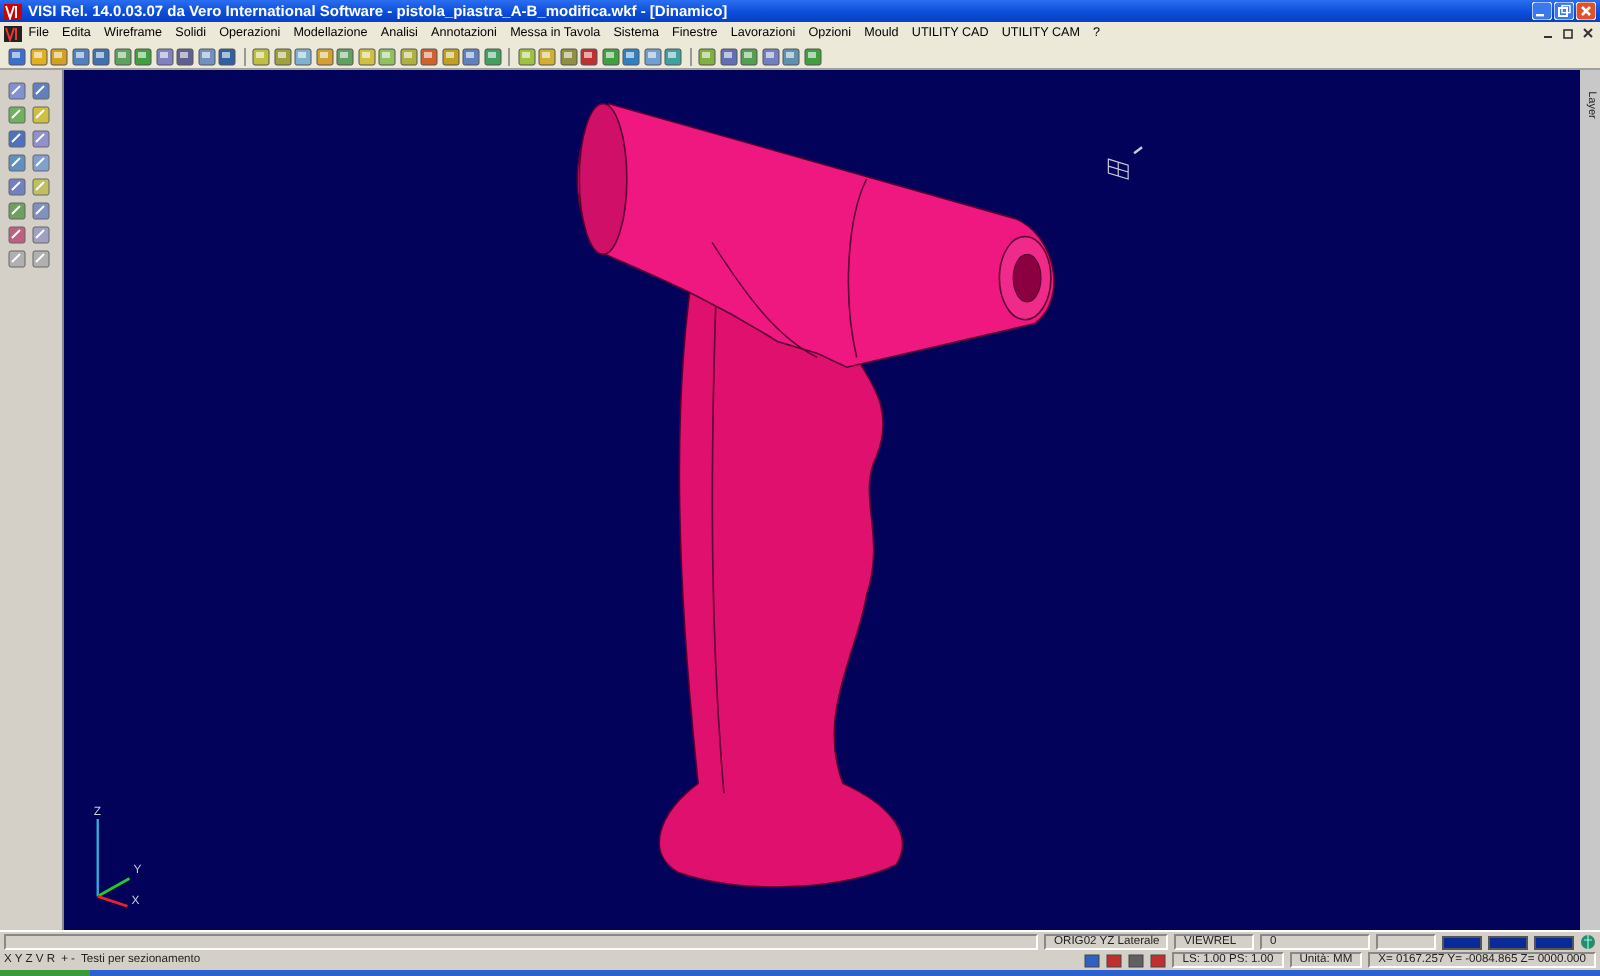 This screenshot has width=1600, height=976. Describe the element at coordinates (1406, 942) in the screenshot. I see `status-field` at that location.